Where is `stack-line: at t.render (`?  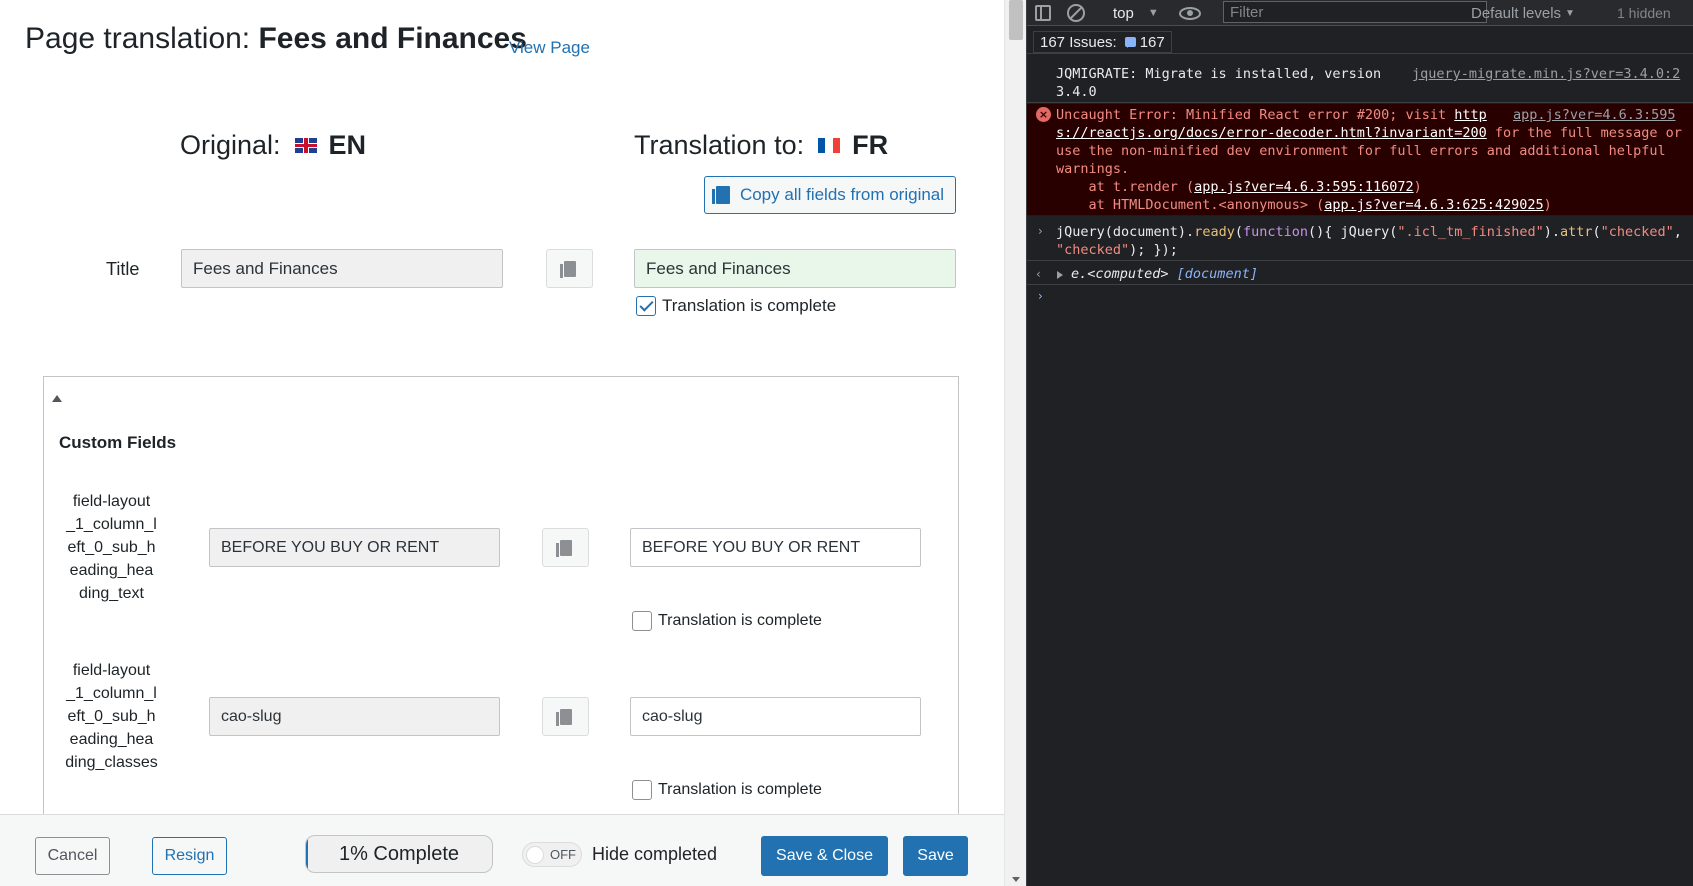 stack-line: at t.render ( is located at coordinates (1125, 187).